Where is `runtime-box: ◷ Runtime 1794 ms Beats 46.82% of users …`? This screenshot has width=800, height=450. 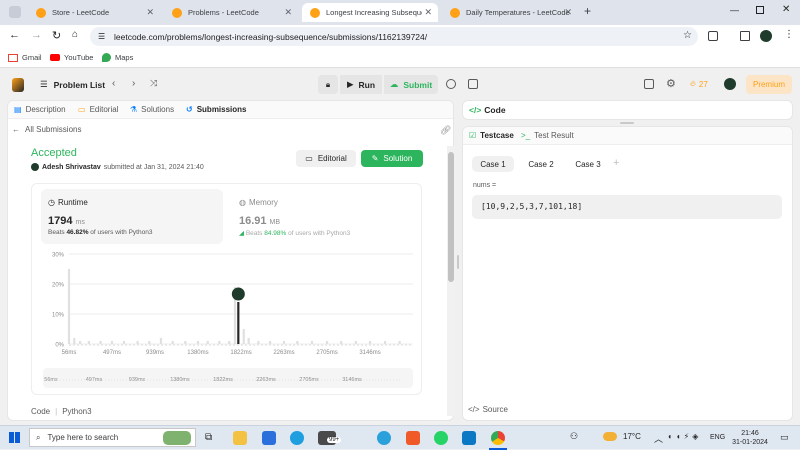 runtime-box: ◷ Runtime 1794 ms Beats 46.82% of users … is located at coordinates (132, 216).